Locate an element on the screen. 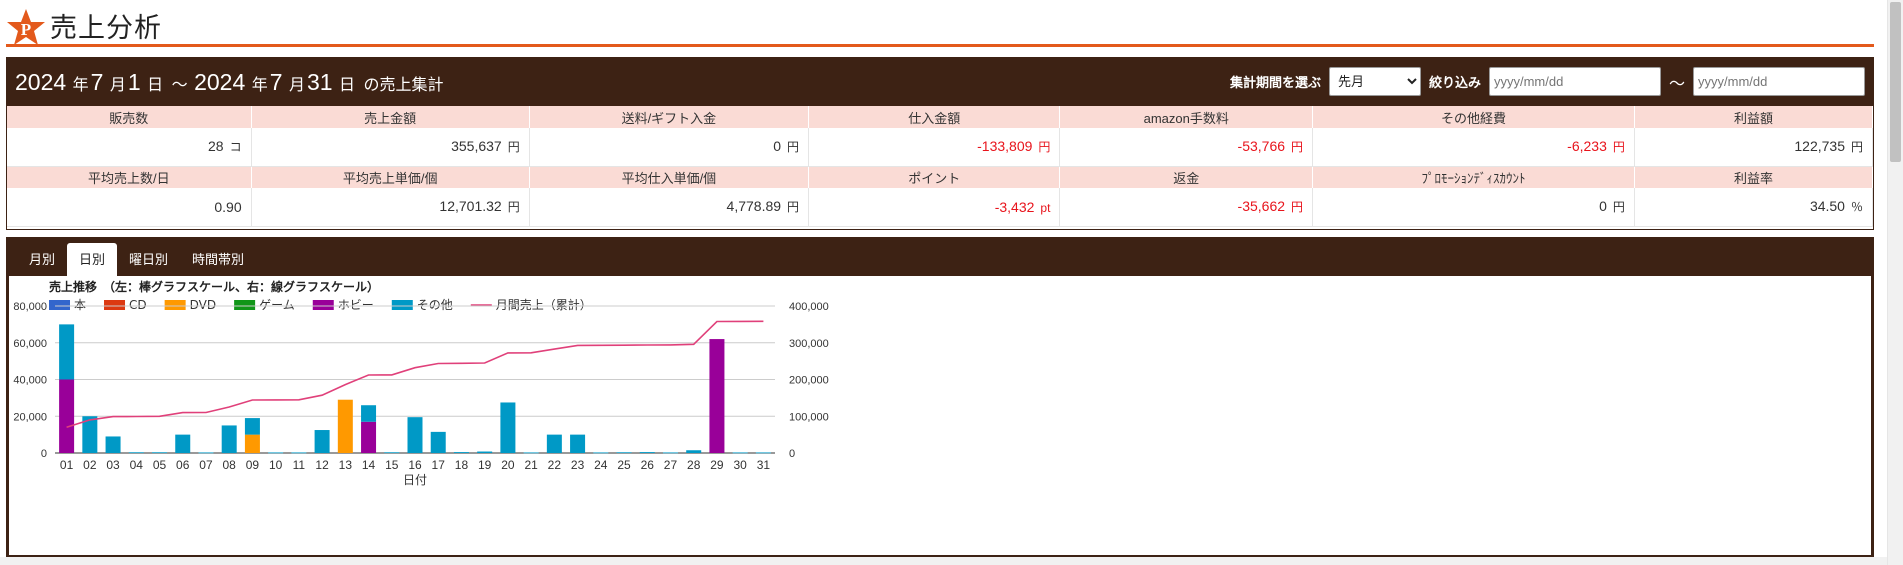 Image resolution: width=1903 pixels, height=565 pixels. date-tilde: ～ is located at coordinates (1676, 84).